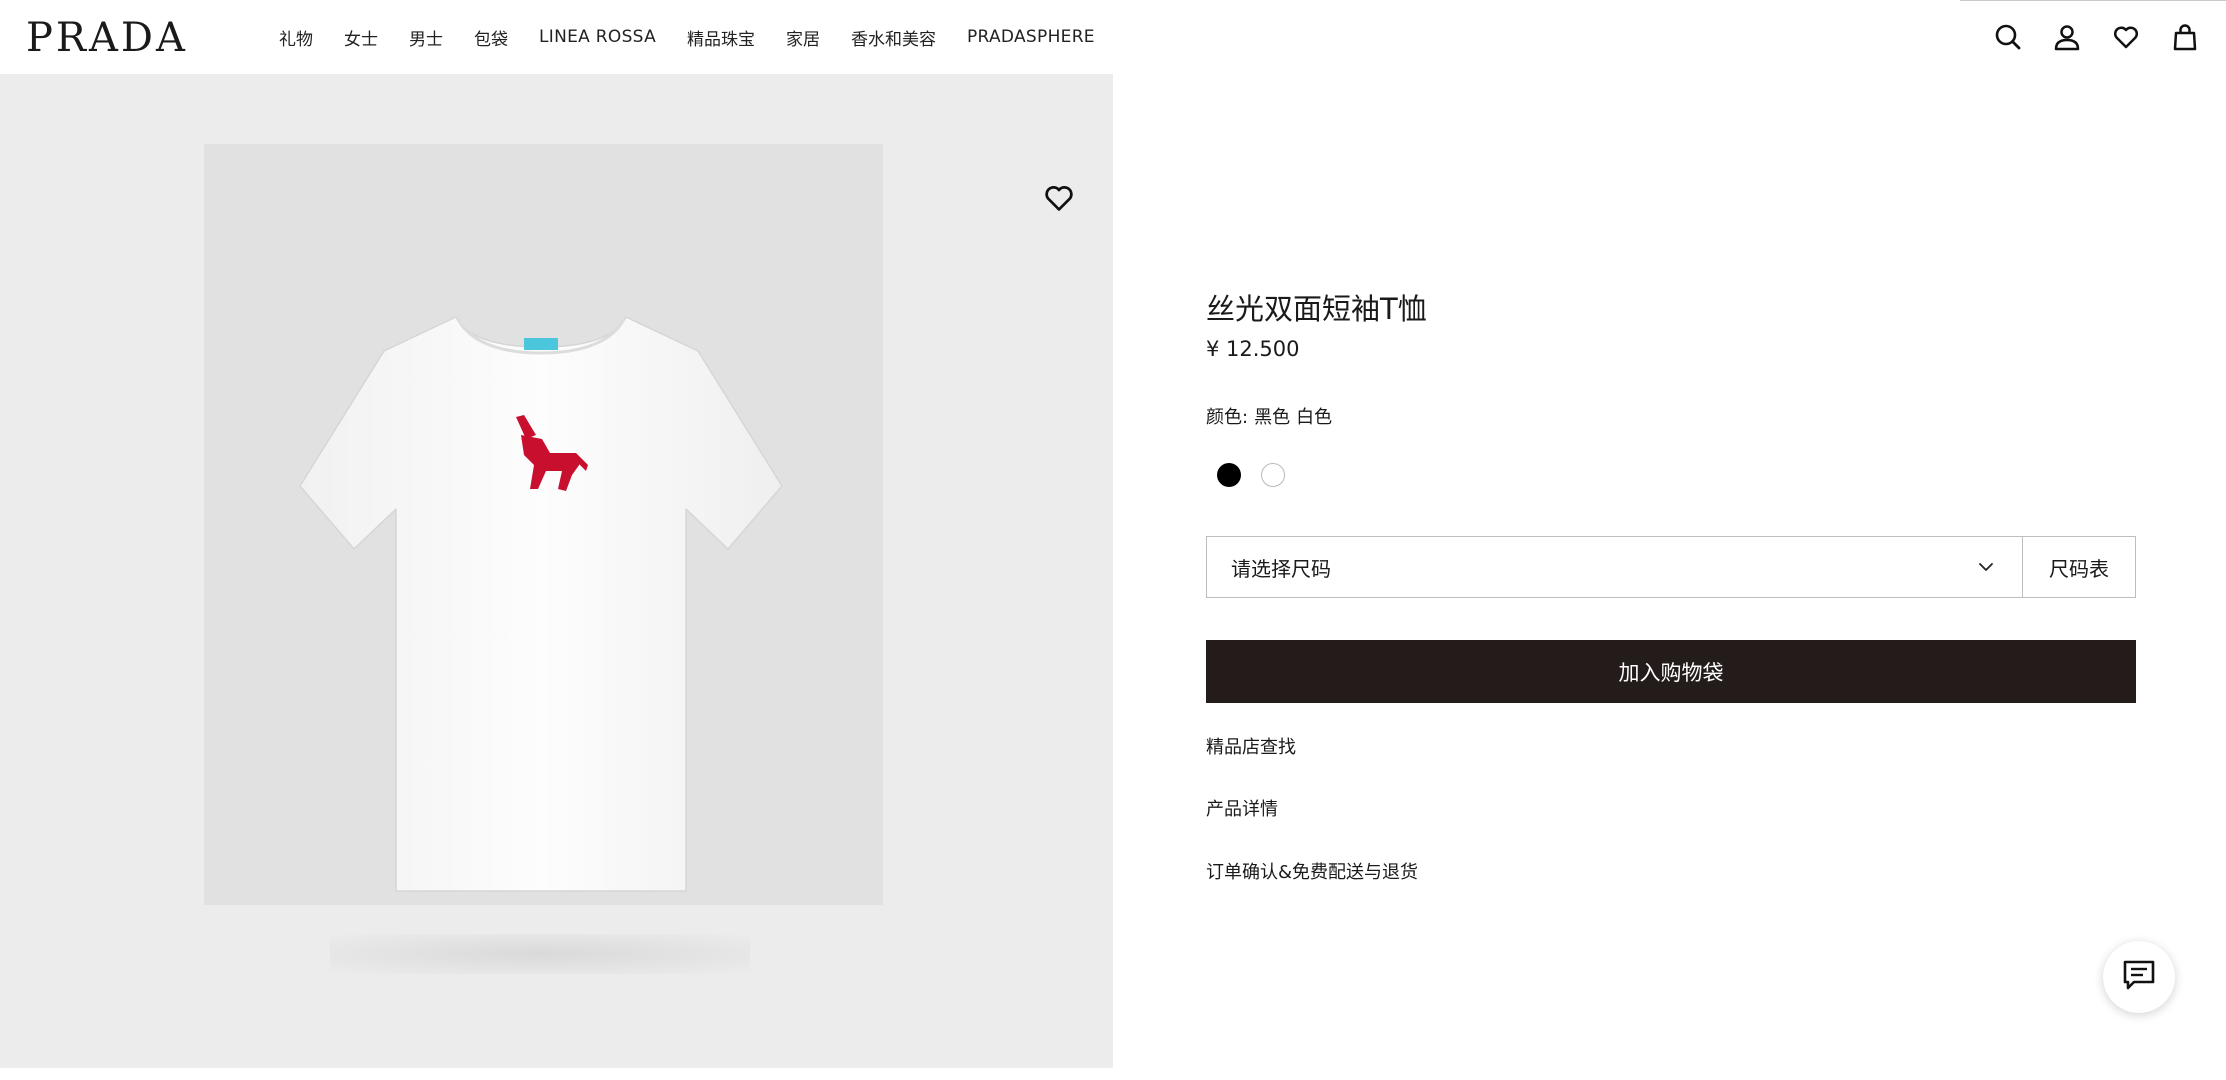 The height and width of the screenshot is (1080, 2226). I want to click on color-label: 颜色:, so click(1227, 417).